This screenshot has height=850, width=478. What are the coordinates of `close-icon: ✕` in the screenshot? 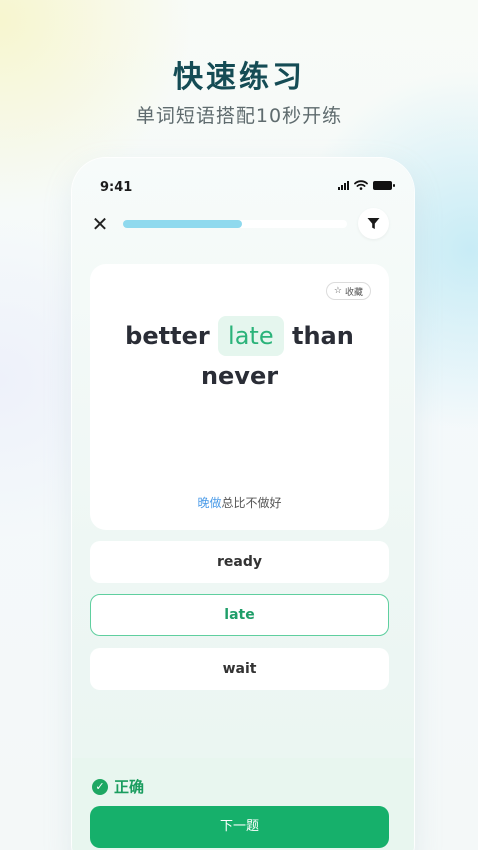 It's located at (100, 224).